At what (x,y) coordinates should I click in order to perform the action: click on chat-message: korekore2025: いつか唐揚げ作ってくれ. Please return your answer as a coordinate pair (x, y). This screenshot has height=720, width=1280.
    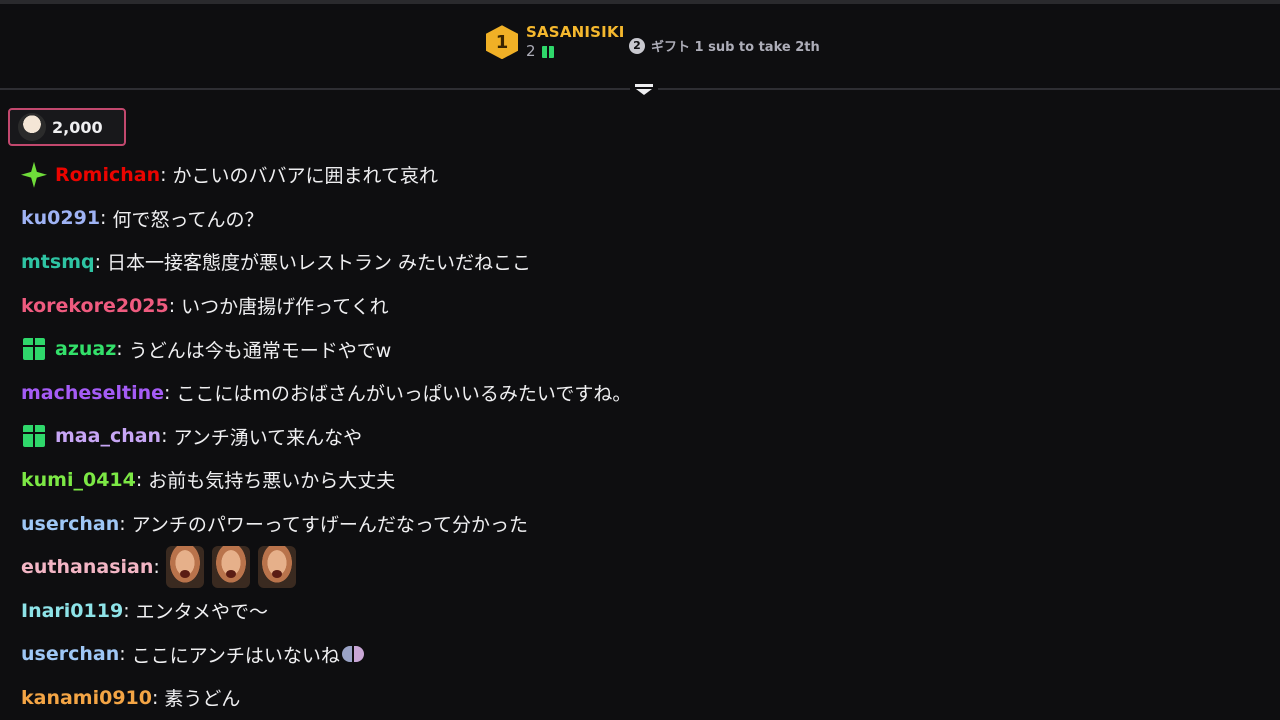
    Looking at the image, I should click on (641, 306).